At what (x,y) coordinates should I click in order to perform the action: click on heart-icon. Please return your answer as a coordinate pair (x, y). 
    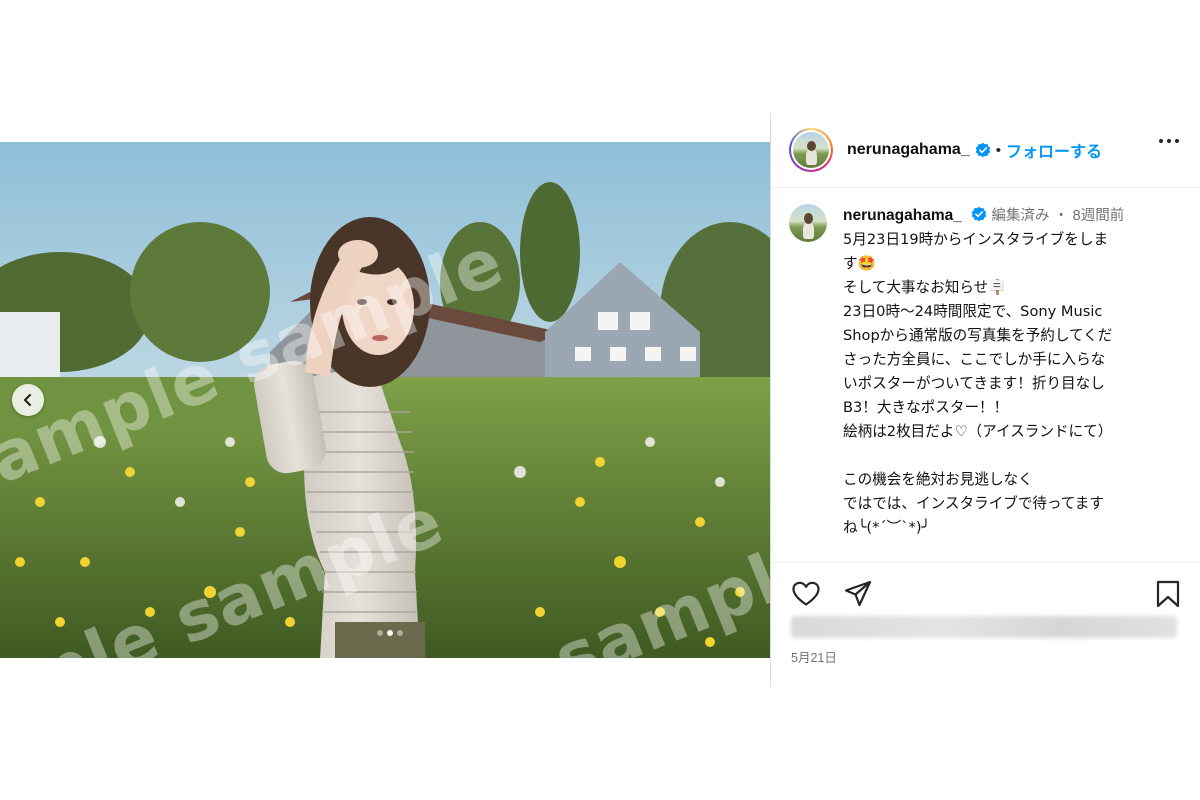
    Looking at the image, I should click on (806, 594).